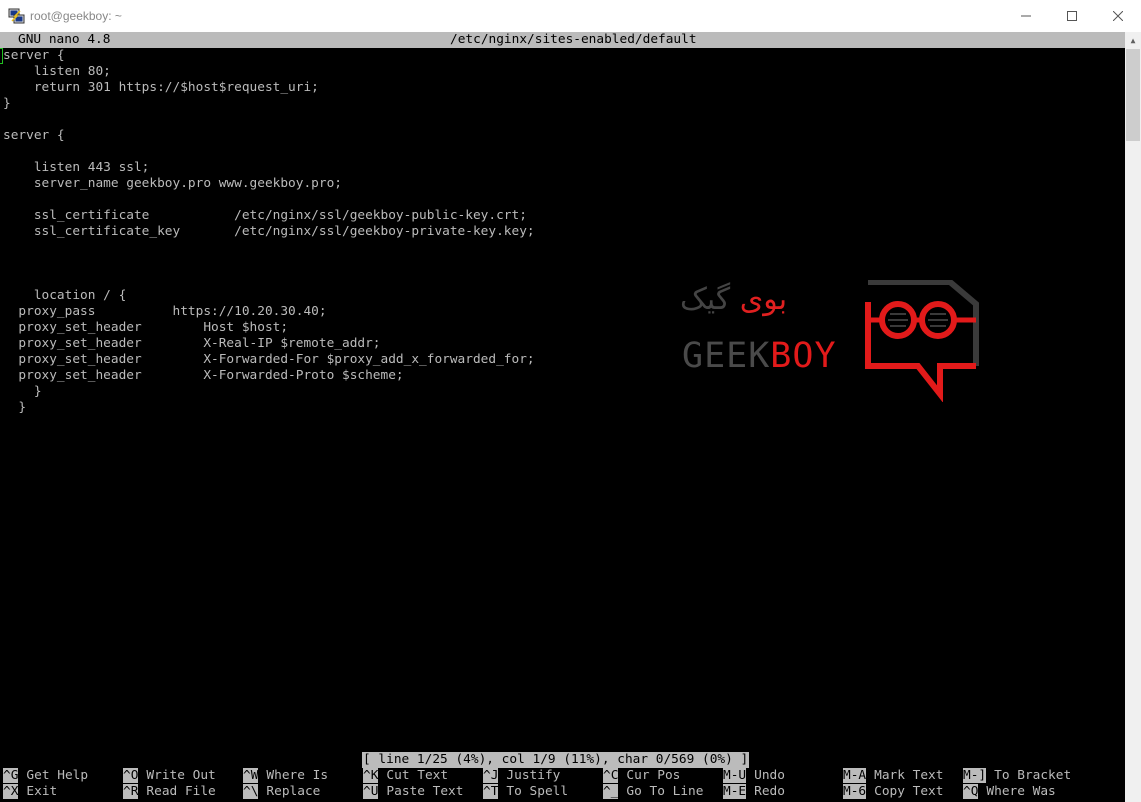 This screenshot has height=802, width=1141. I want to click on shortcut-item: ^C Cur Pos, so click(641, 776).